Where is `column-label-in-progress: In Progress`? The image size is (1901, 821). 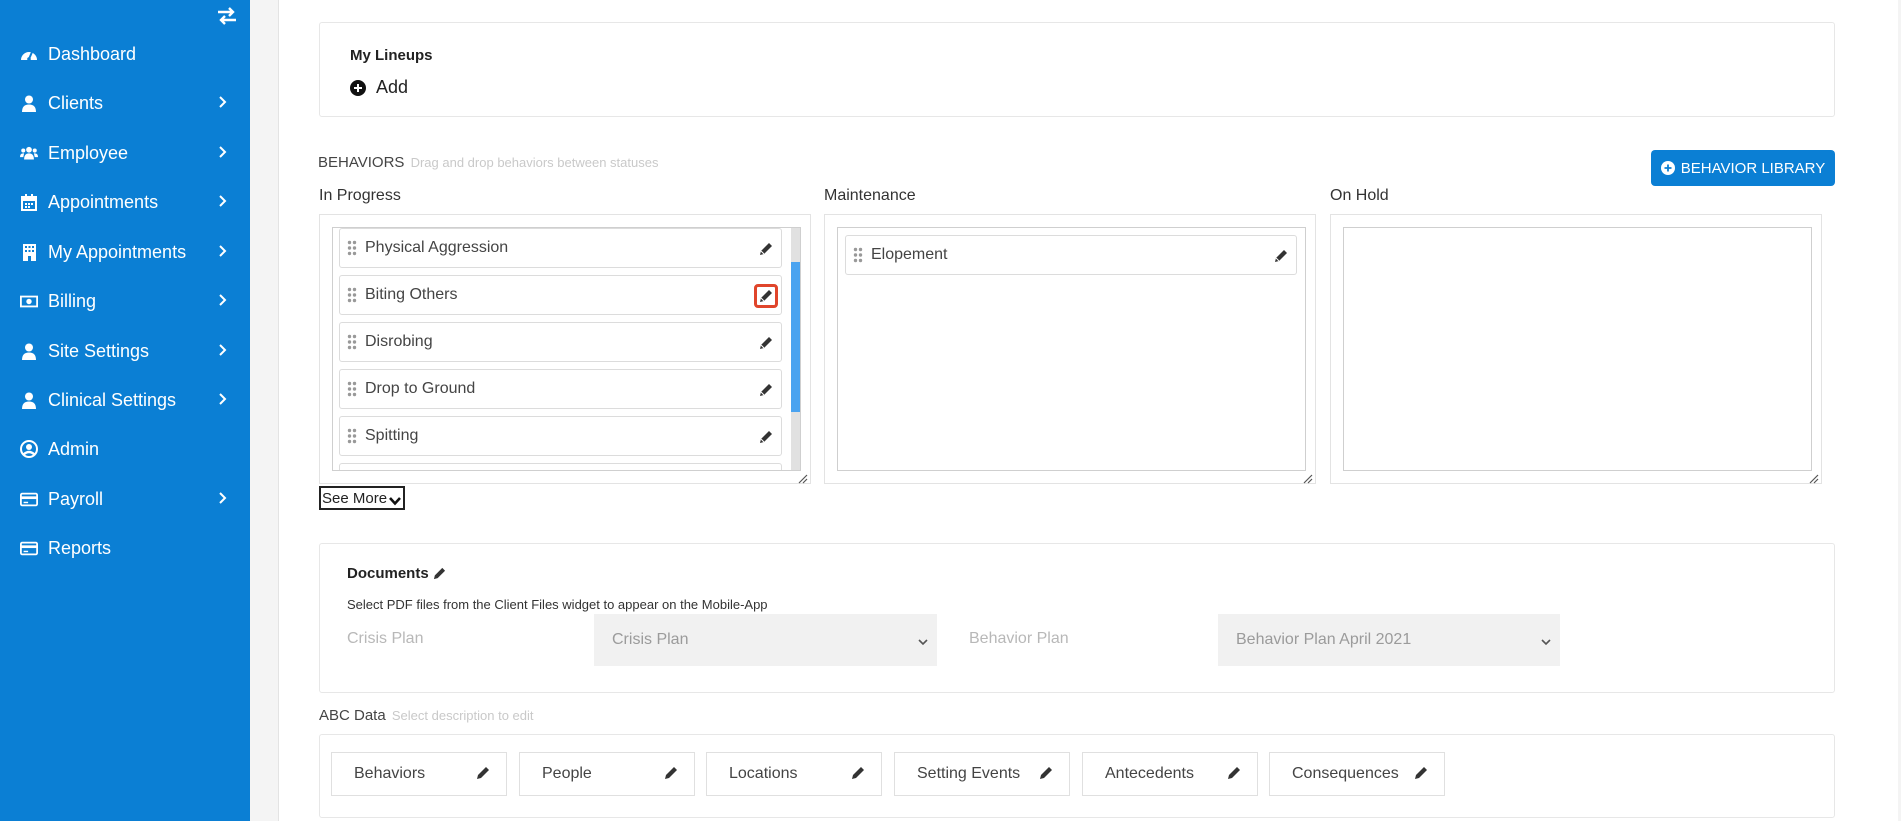
column-label-in-progress: In Progress is located at coordinates (360, 195).